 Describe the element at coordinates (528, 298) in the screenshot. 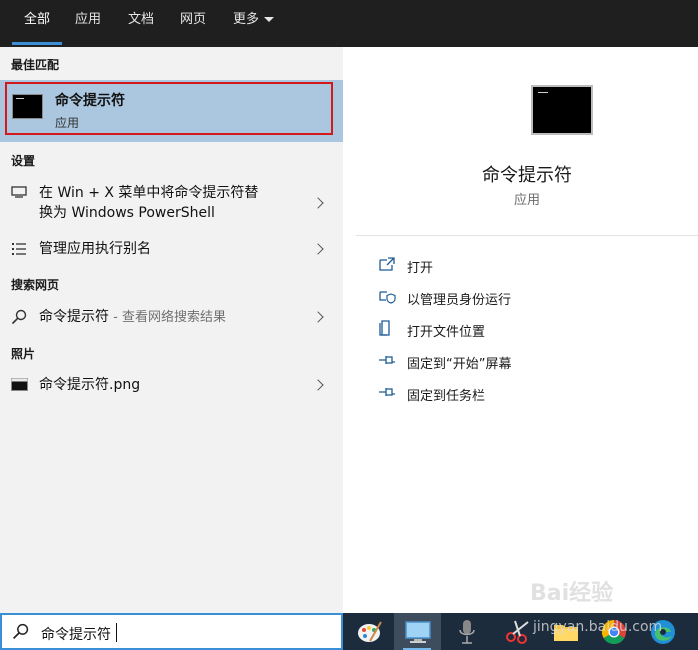

I see `action-run-as-admin: 以管理员身份运行` at that location.